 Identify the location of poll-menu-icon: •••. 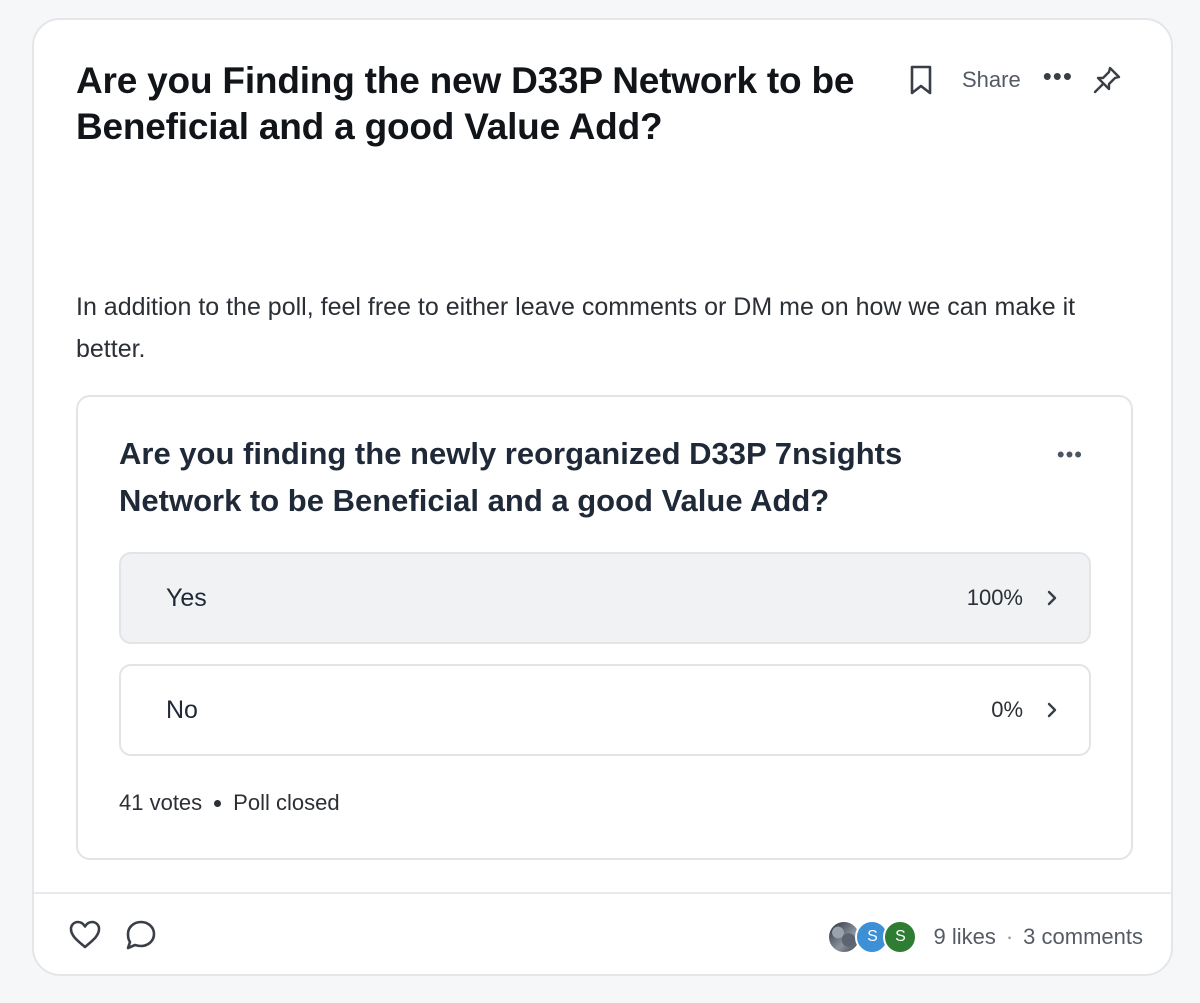
(1070, 455).